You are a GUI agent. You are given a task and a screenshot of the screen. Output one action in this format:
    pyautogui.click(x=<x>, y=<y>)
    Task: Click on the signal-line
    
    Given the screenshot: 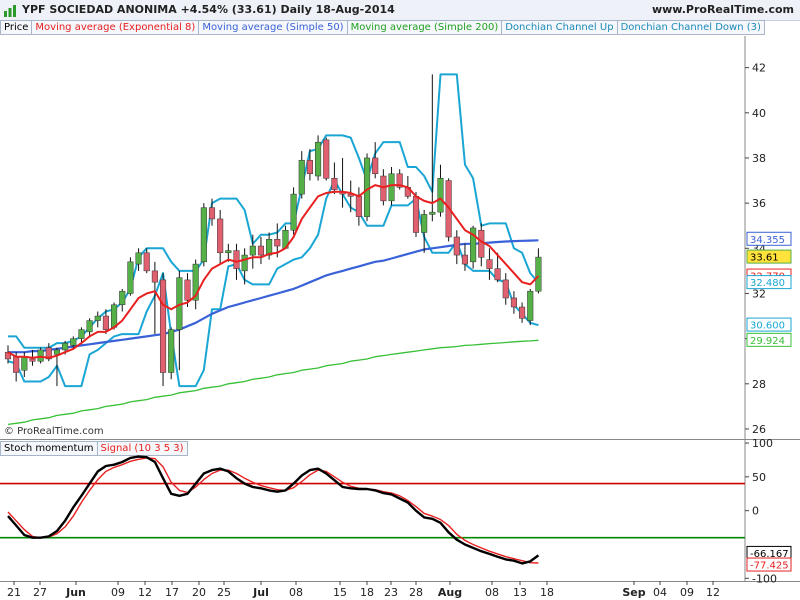 What is the action you would take?
    pyautogui.click(x=273, y=510)
    